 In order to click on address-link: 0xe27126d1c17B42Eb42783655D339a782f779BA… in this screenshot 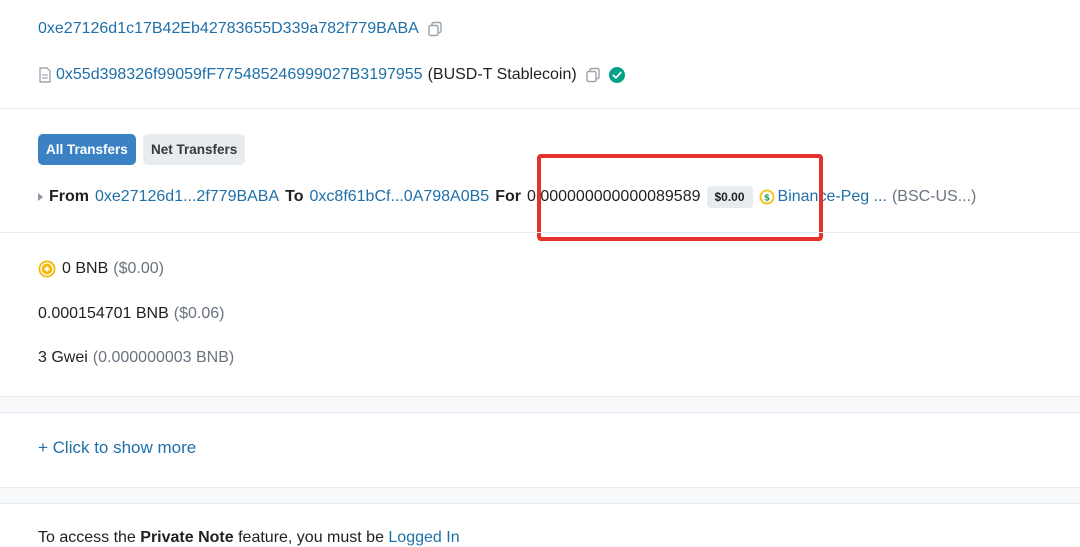, I will do `click(228, 29)`.